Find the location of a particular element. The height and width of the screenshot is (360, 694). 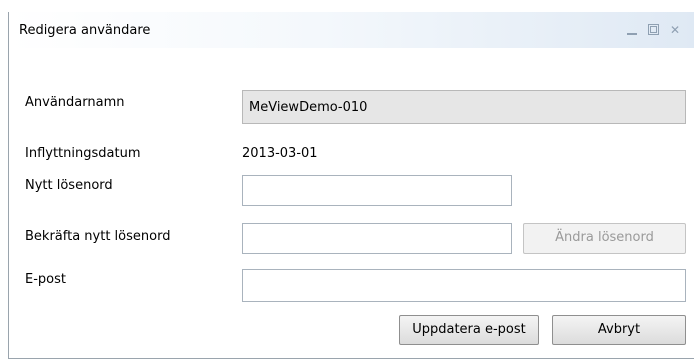

update-email-button: Uppdatera e-post is located at coordinates (469, 330).